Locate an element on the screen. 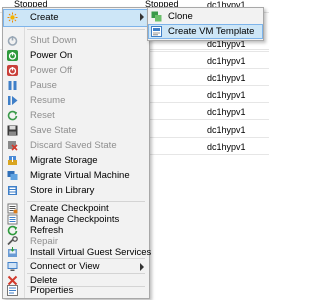  library-icon is located at coordinates (12, 190).